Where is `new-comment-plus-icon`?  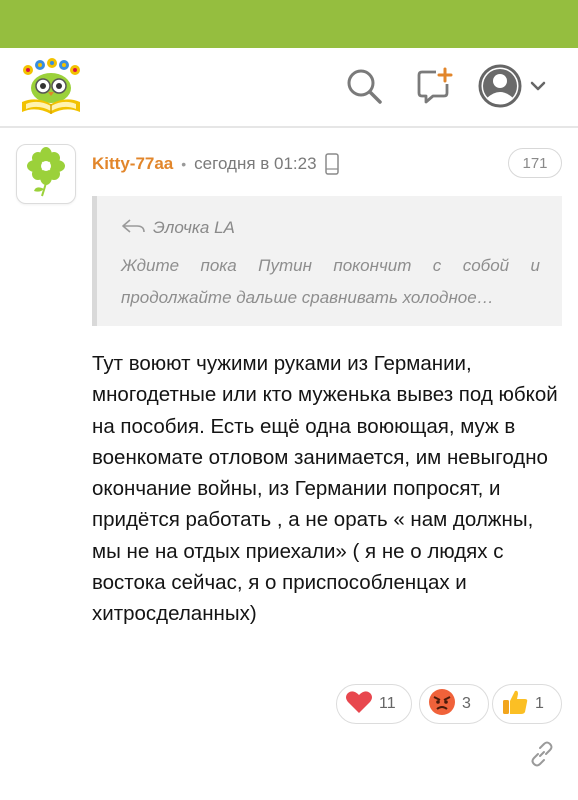 new-comment-plus-icon is located at coordinates (434, 88).